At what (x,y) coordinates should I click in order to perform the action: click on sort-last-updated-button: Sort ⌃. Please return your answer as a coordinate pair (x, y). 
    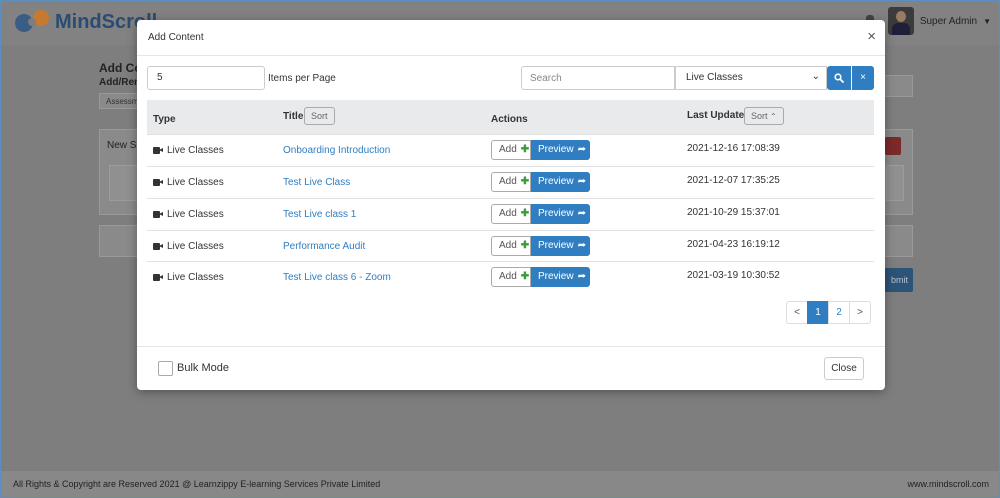
    Looking at the image, I should click on (764, 116).